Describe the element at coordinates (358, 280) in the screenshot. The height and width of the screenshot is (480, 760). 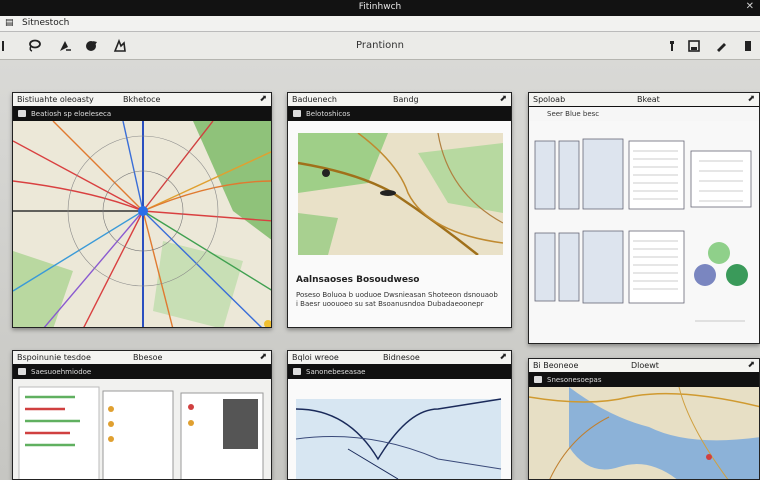
I see `card-text-title: Aalnsaoses Bosoudweso` at that location.